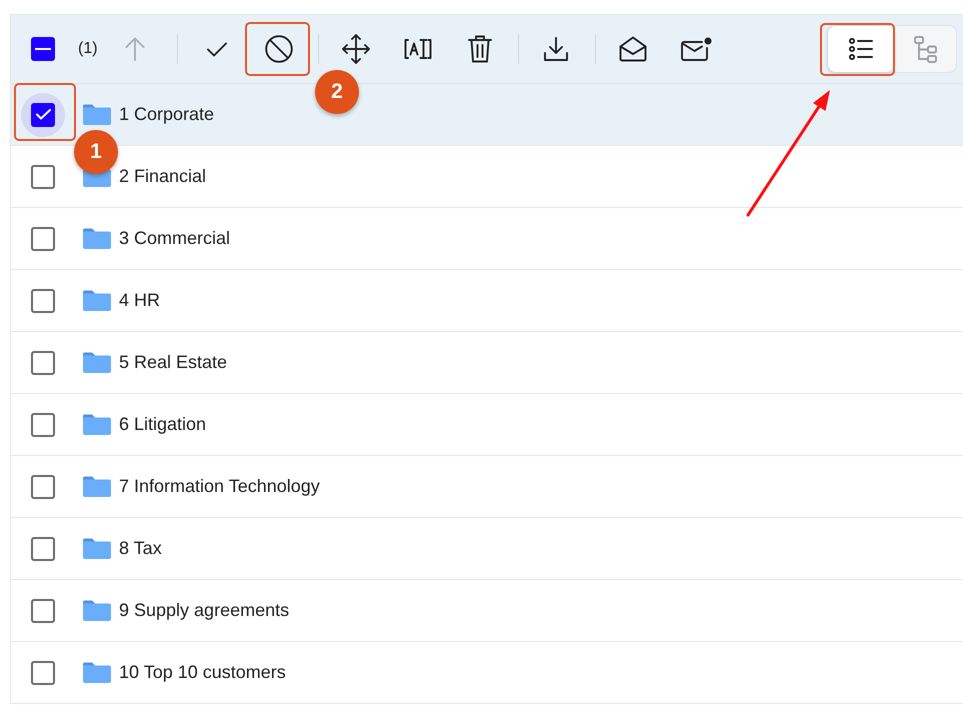 The image size is (963, 706). I want to click on folder-name: 1 Corporate, so click(166, 114).